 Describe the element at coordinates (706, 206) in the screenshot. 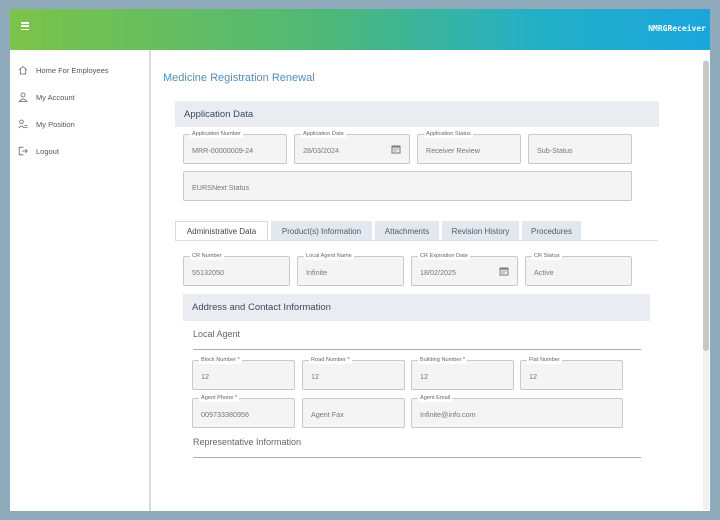

I see `scrollbar-thumb` at that location.